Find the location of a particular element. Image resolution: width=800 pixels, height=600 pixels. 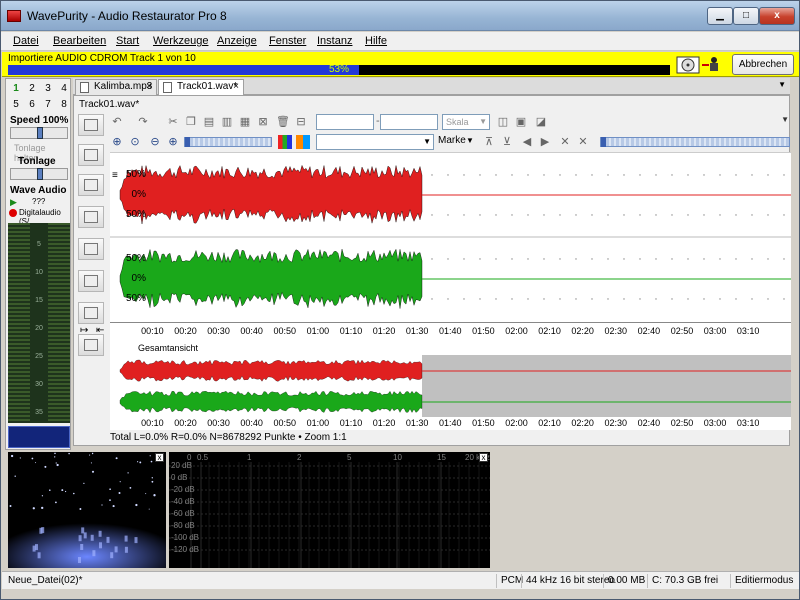

light-bar is located at coordinates (100, 545).